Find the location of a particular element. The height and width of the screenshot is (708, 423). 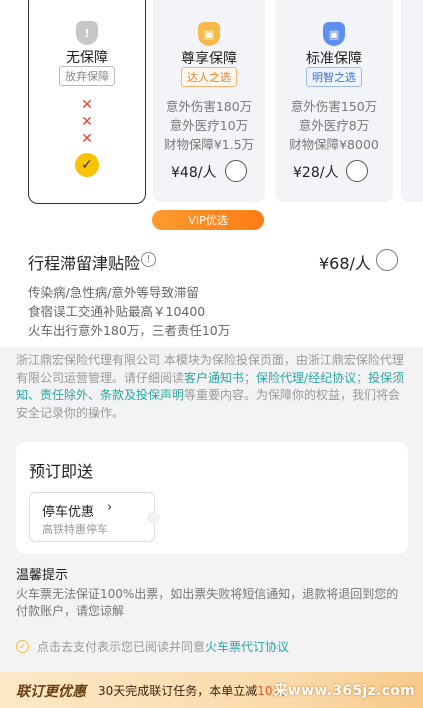

plan-card-more is located at coordinates (412, 101).